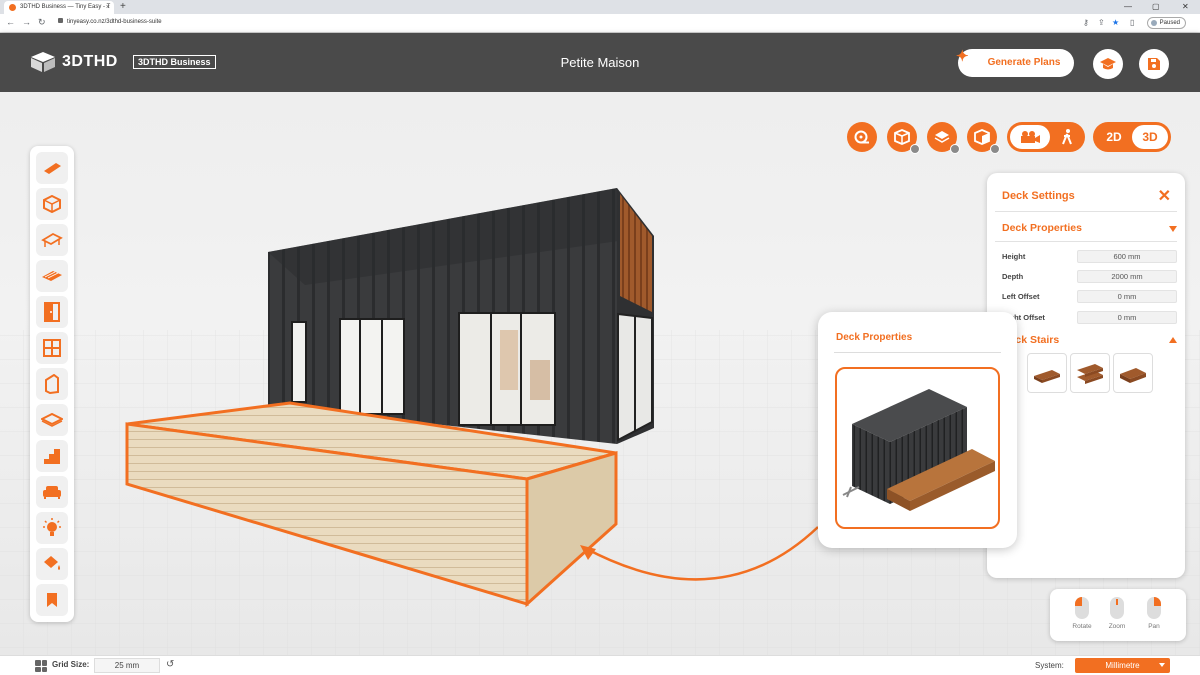 The width and height of the screenshot is (1200, 675). Describe the element at coordinates (110, 21) in the screenshot. I see `url-field: tinyeasy.co.nz/3dthd-business-suite` at that location.